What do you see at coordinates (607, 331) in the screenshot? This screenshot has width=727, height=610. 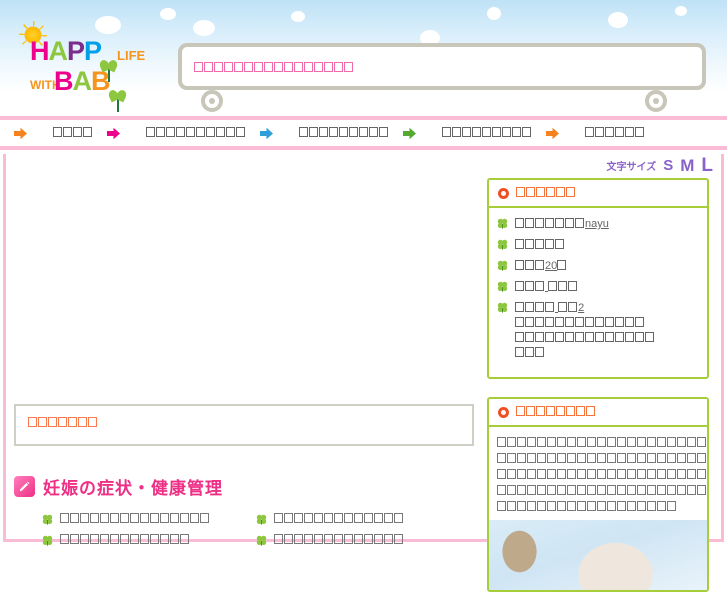 I see `profile-list-item-text: 2` at bounding box center [607, 331].